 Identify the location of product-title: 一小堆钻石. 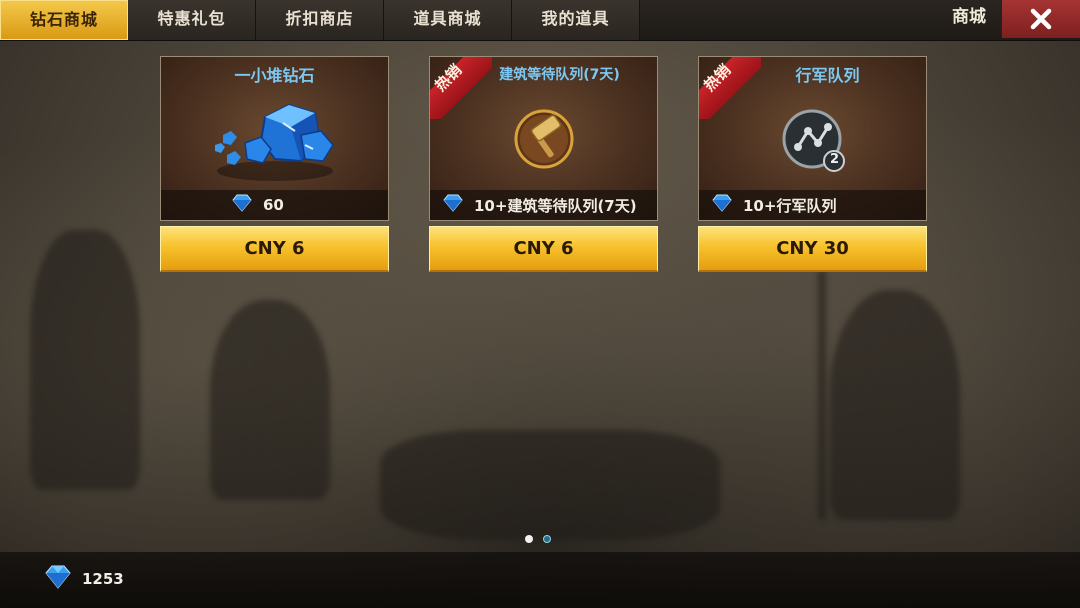
(274, 75).